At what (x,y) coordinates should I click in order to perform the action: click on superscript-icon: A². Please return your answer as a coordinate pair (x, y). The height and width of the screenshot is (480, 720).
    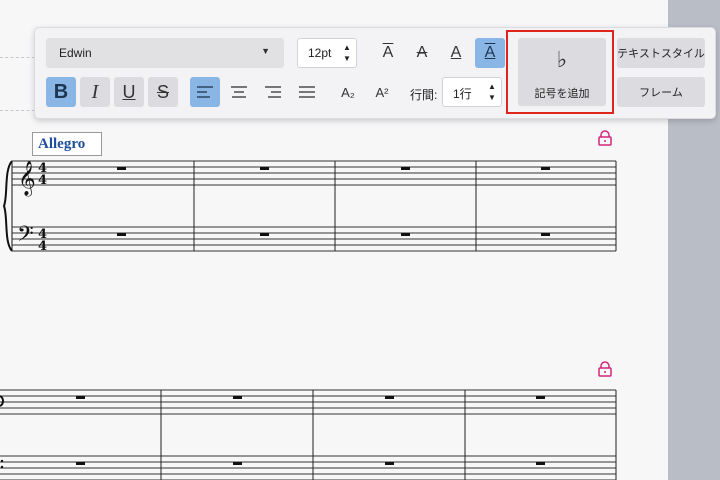
    Looking at the image, I should click on (382, 92).